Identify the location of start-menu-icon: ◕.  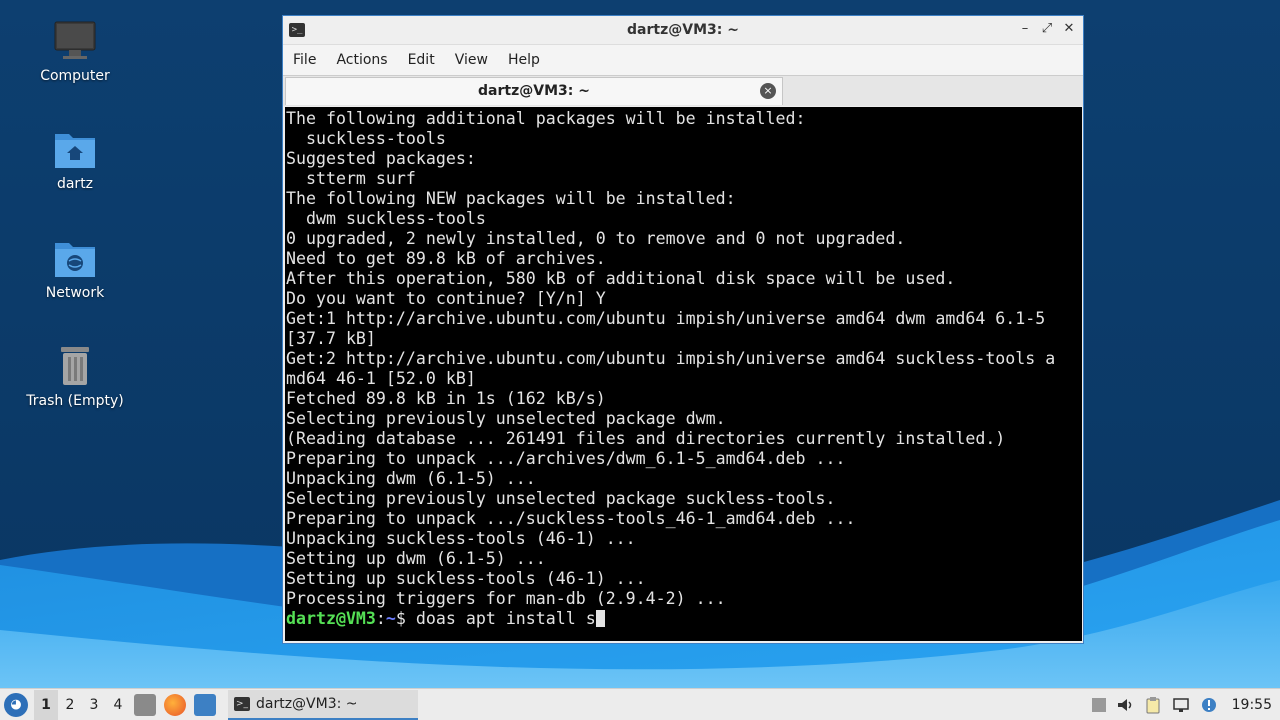
(16, 704).